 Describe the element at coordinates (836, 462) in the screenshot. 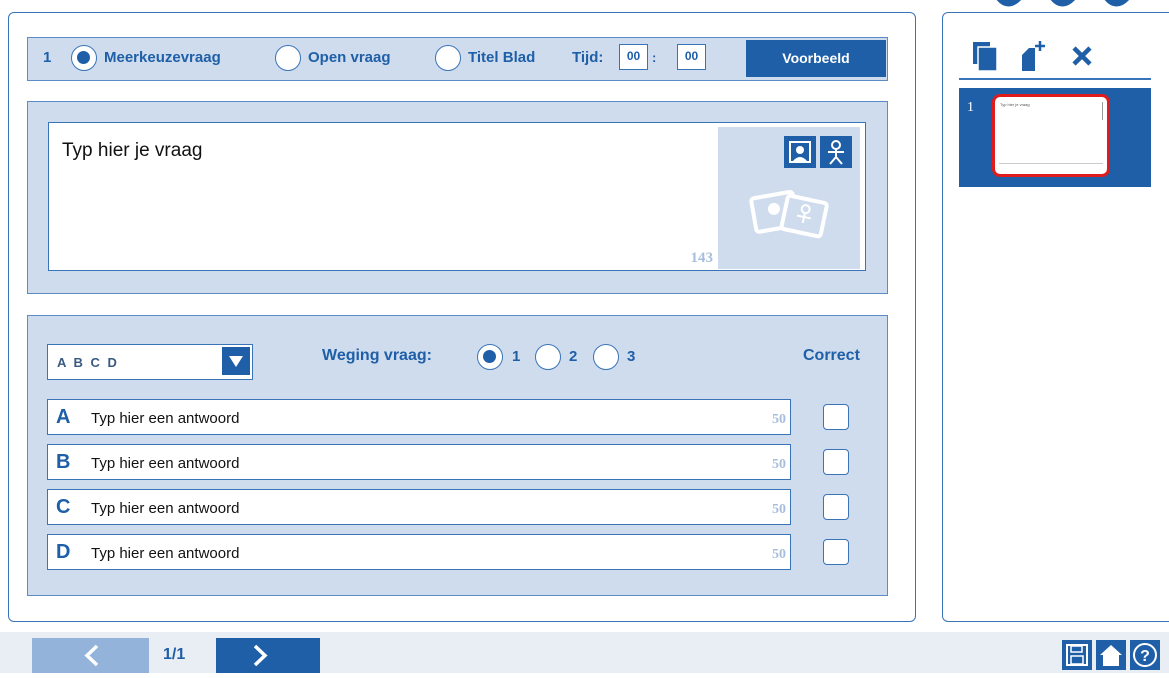

I see `correct-checkbox-b` at that location.